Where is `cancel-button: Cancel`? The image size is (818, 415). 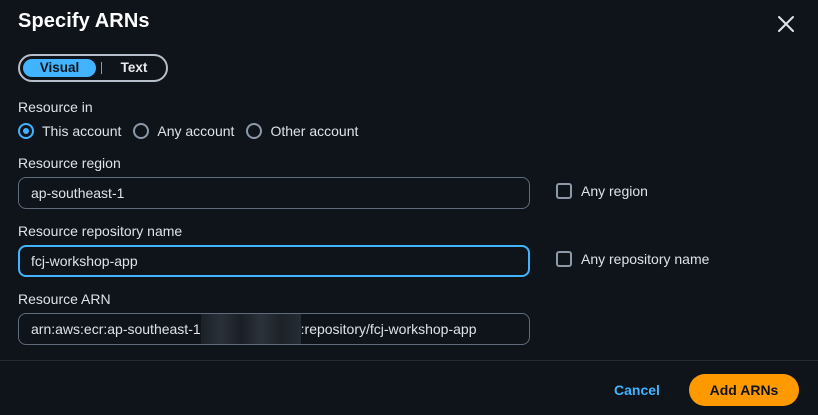 cancel-button: Cancel is located at coordinates (637, 390).